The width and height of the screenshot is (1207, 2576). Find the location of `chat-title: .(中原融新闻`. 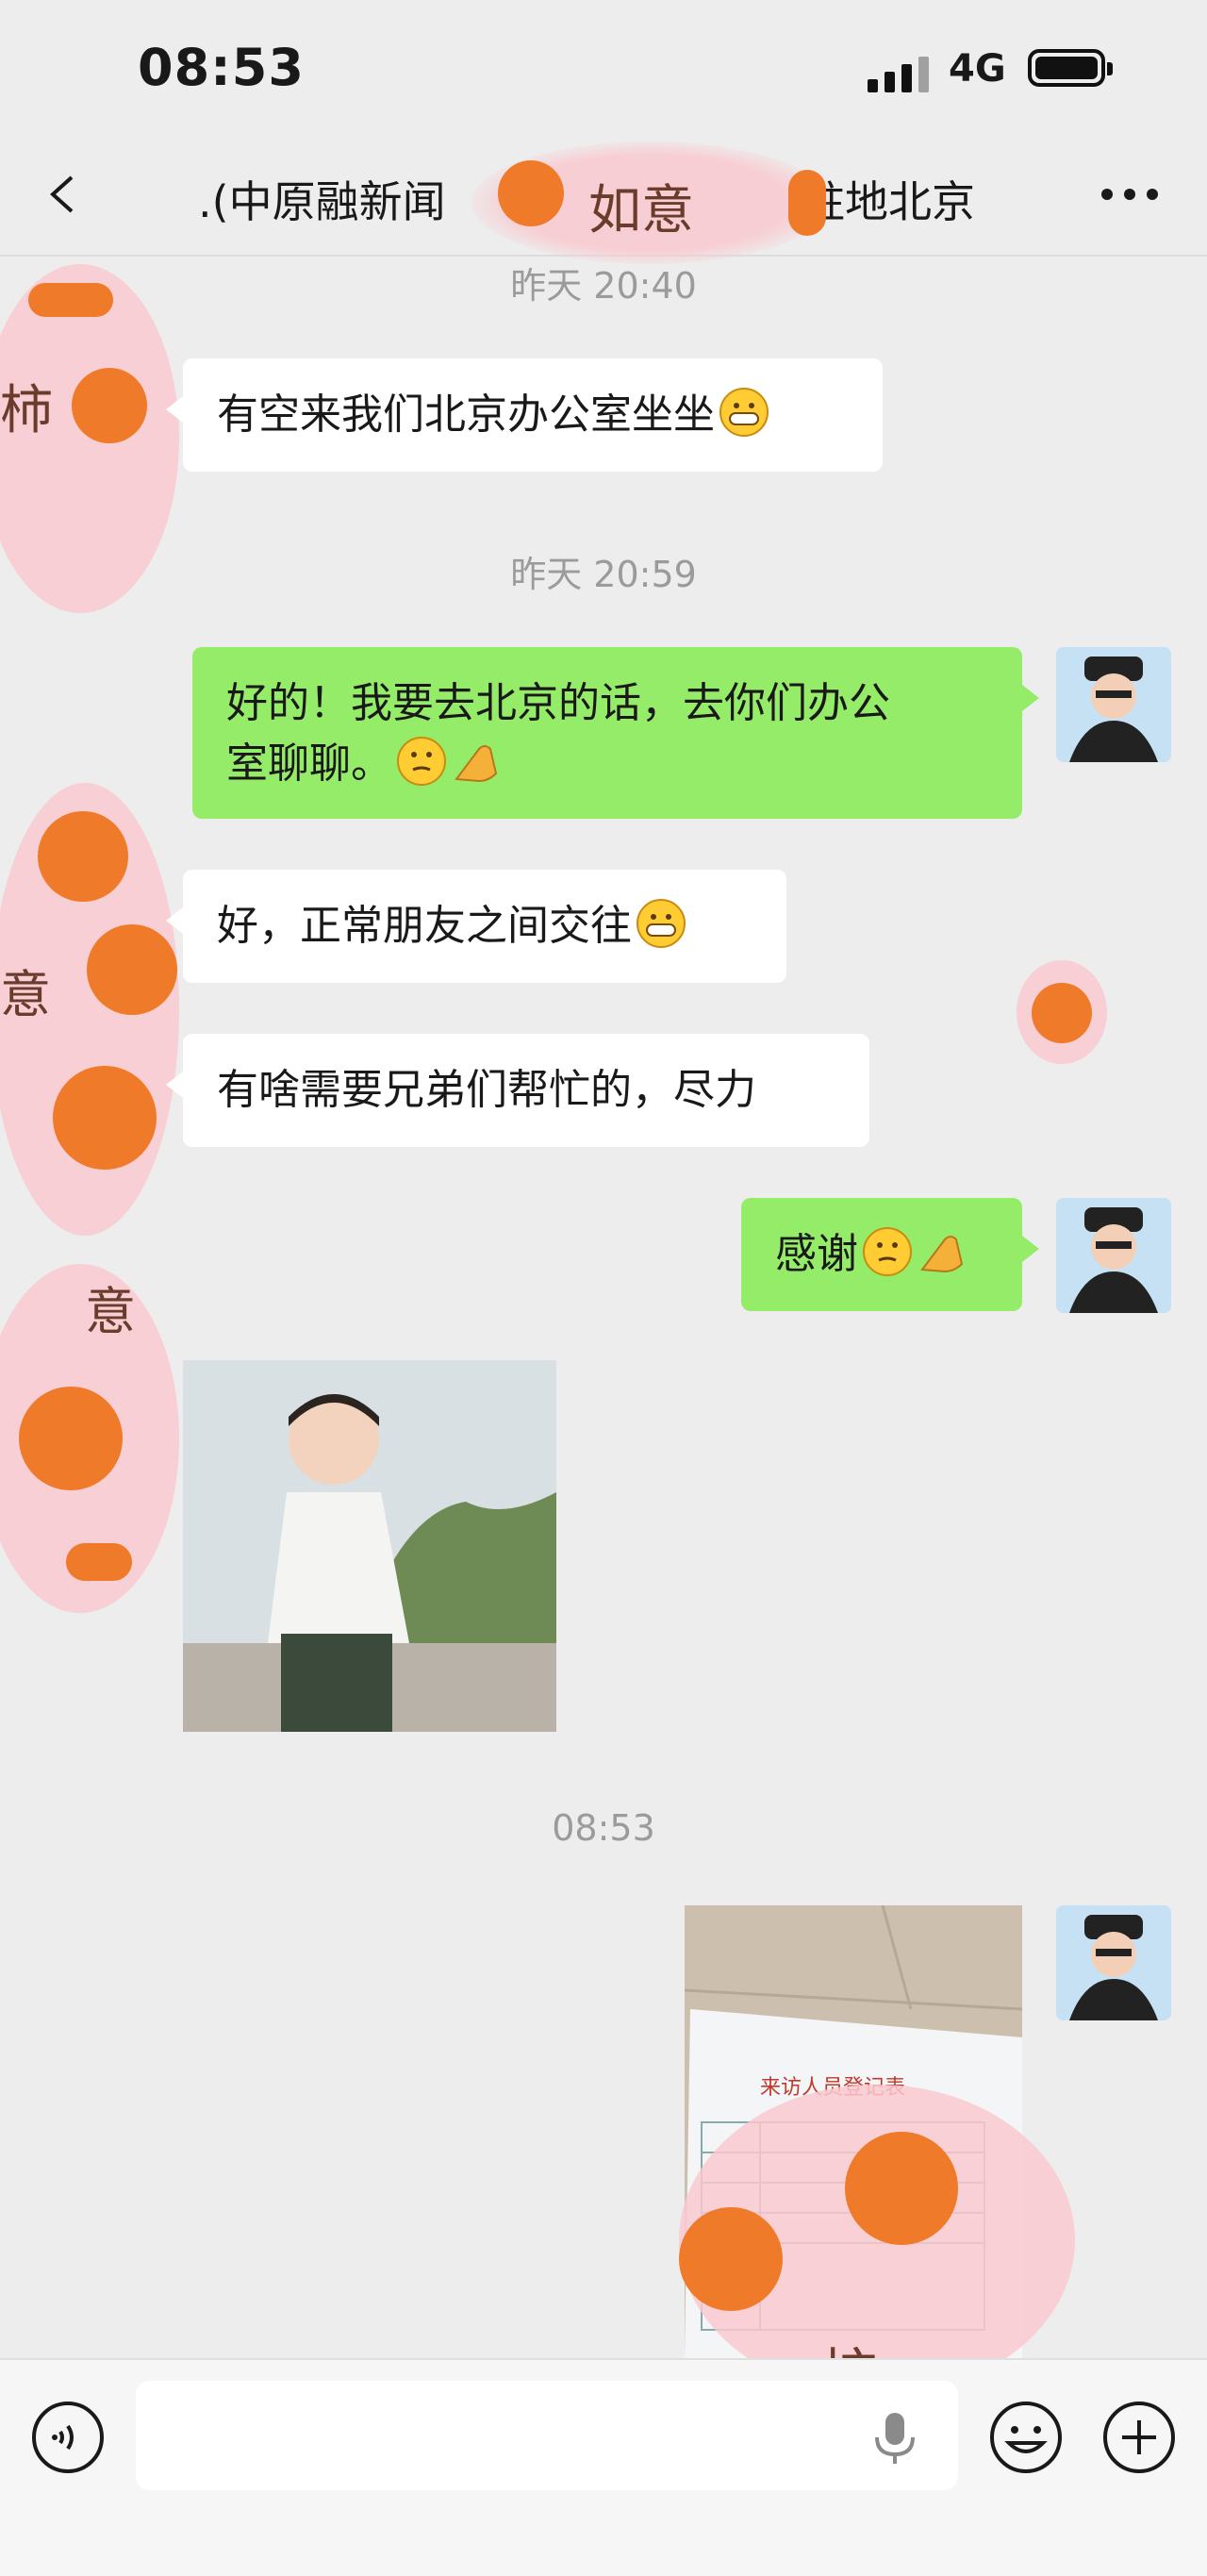

chat-title: .(中原融新闻 is located at coordinates (322, 201).